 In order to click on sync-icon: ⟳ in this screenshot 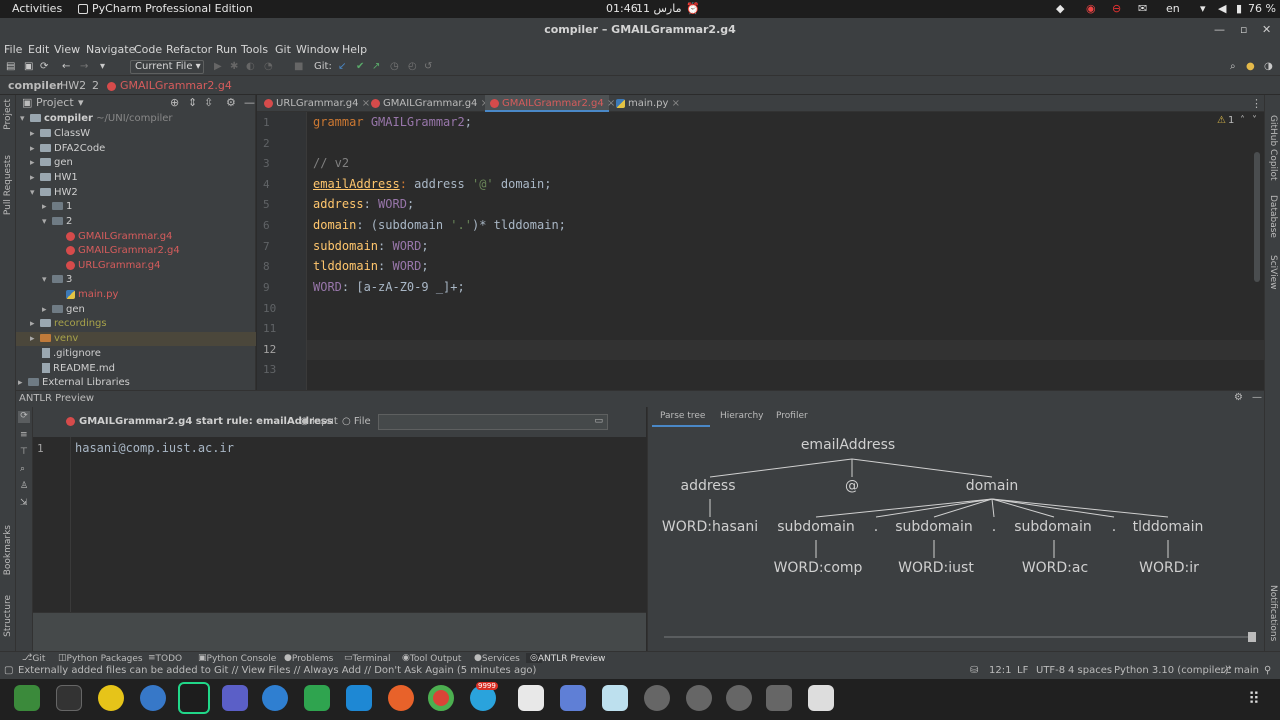, I will do `click(44, 66)`.